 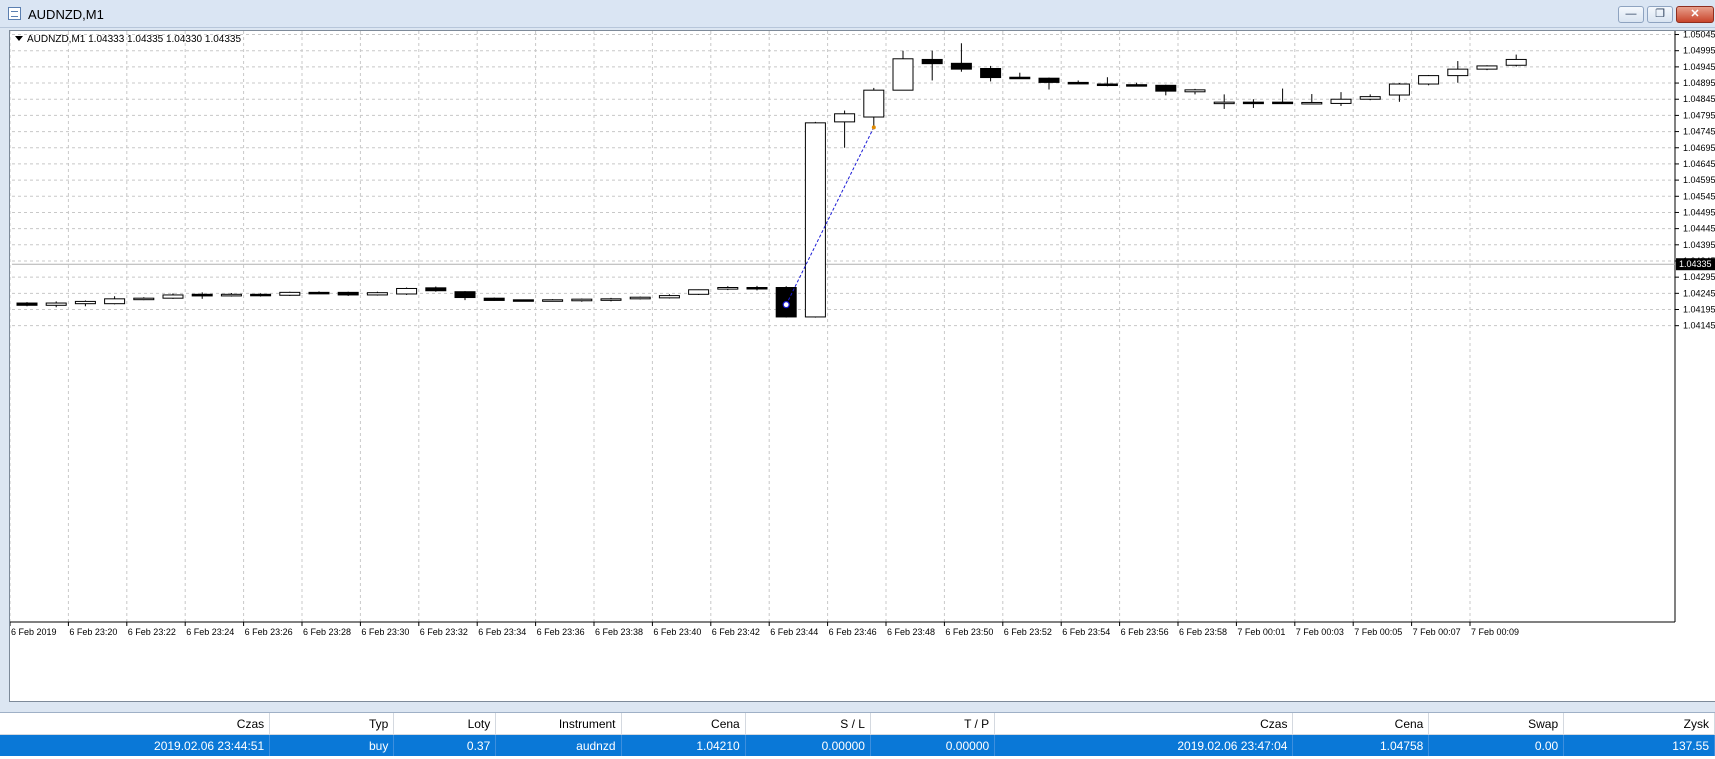 I want to click on column-header-1: Typ, so click(x=332, y=724).